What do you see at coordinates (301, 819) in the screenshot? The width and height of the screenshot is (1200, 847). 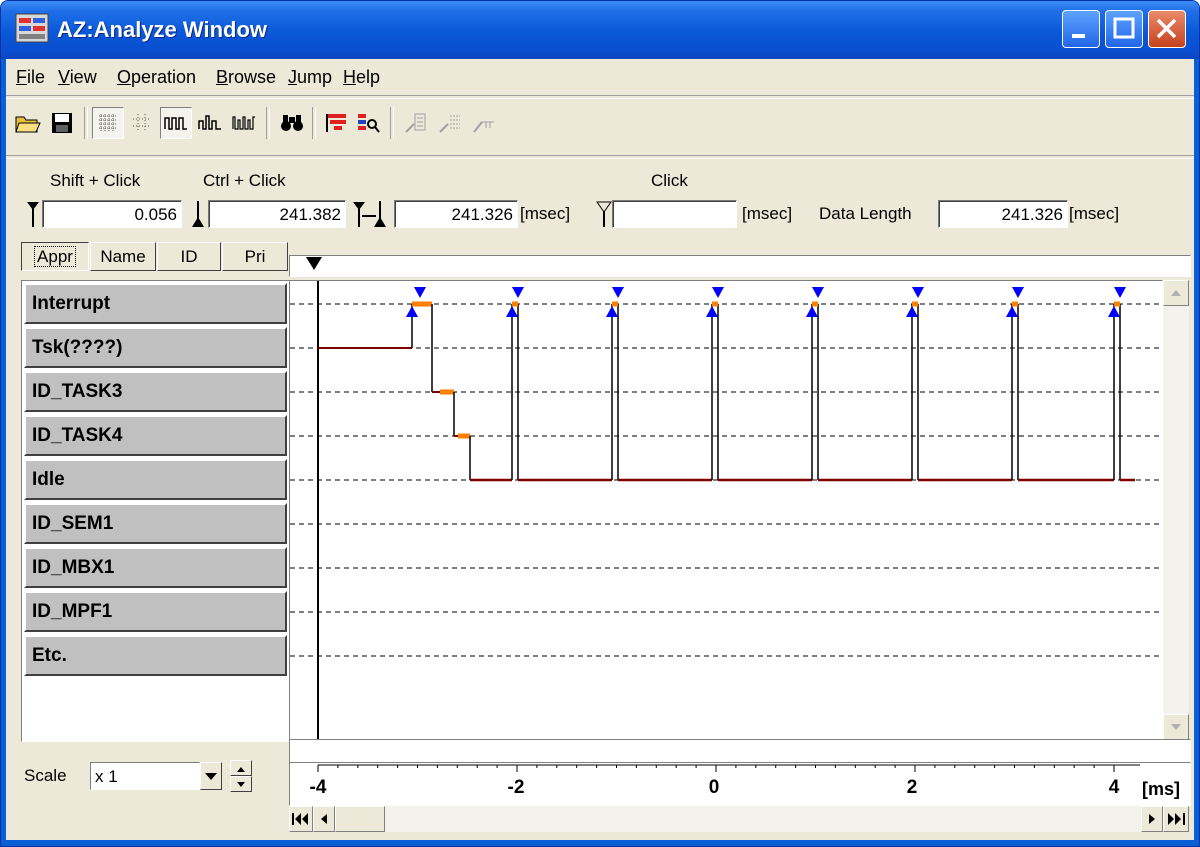 I see `scroll-first-button` at bounding box center [301, 819].